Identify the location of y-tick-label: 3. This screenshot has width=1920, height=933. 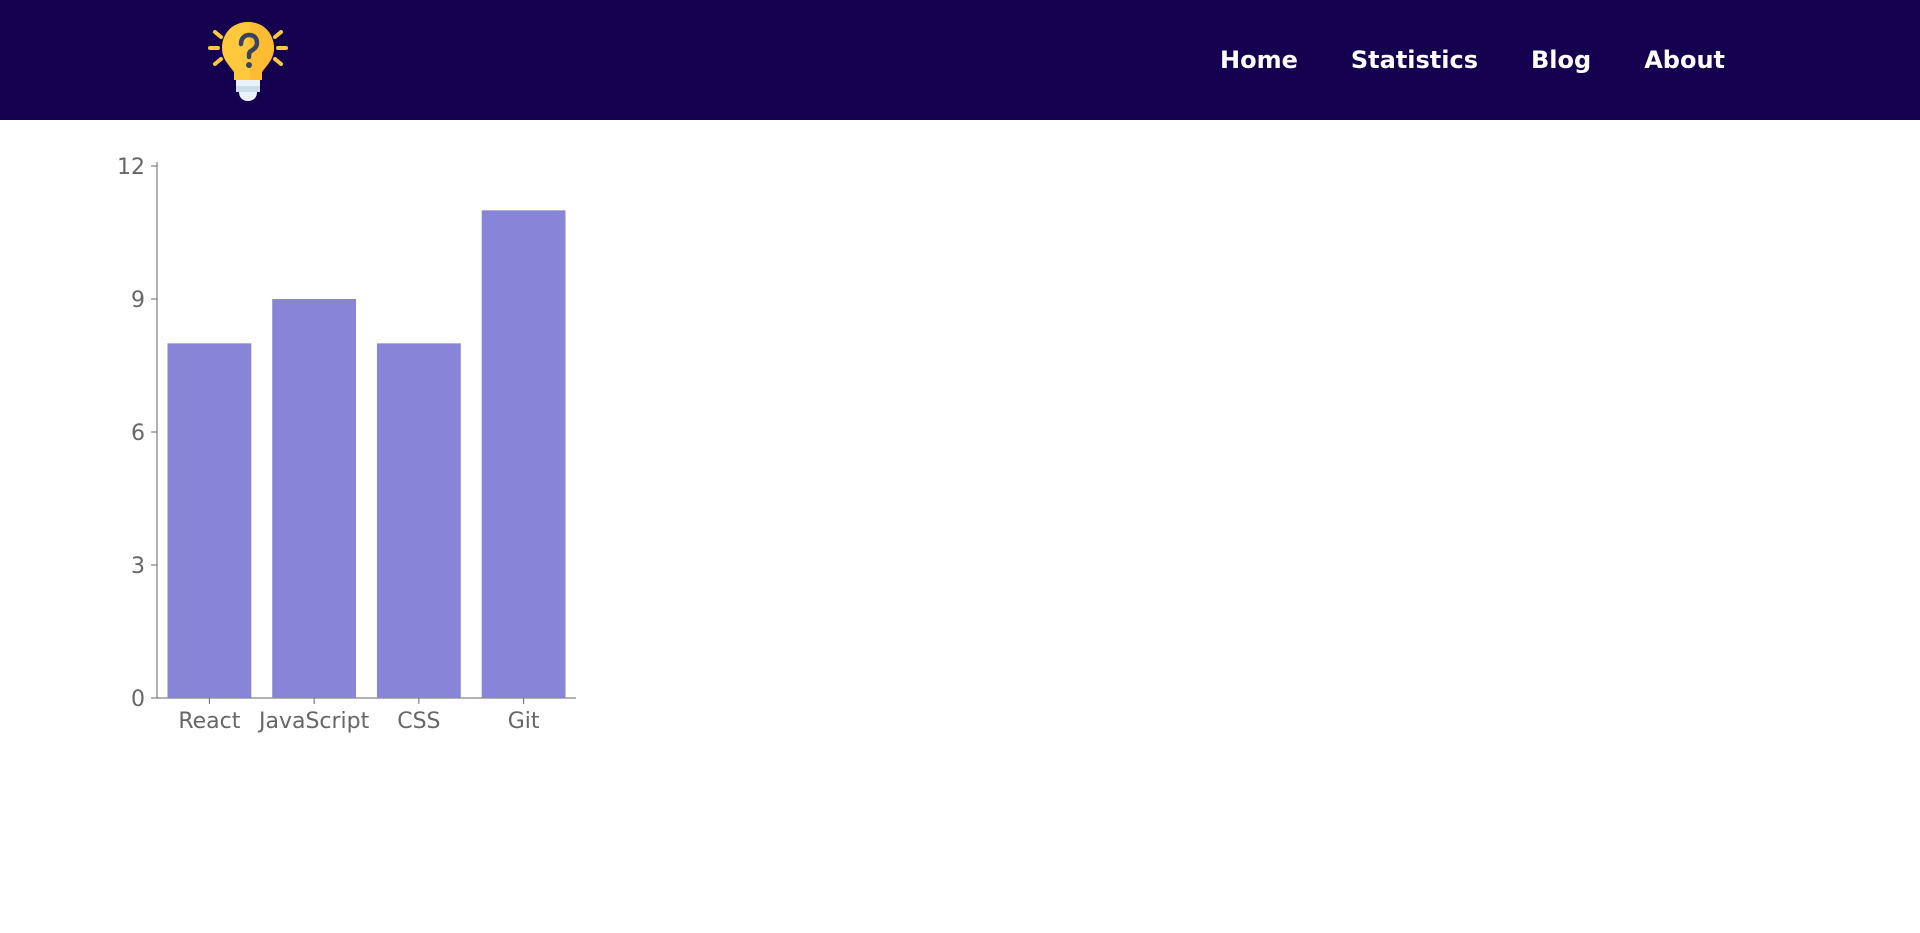
(138, 566).